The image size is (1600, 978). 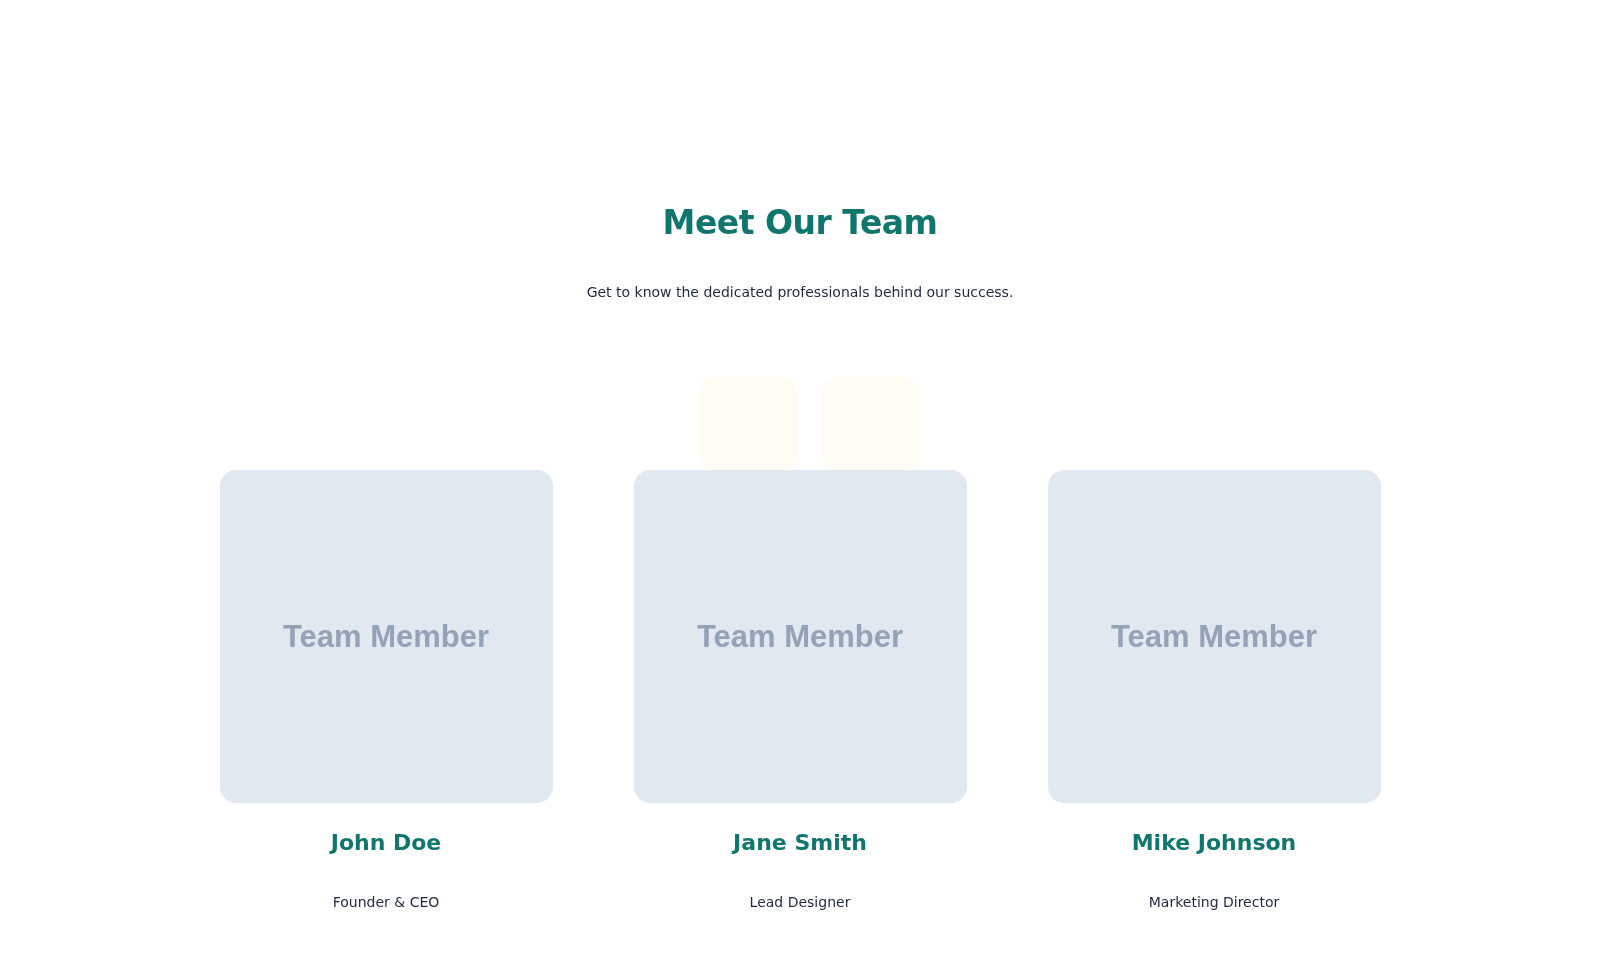 I want to click on section-title: Meet Our Team, so click(x=800, y=223).